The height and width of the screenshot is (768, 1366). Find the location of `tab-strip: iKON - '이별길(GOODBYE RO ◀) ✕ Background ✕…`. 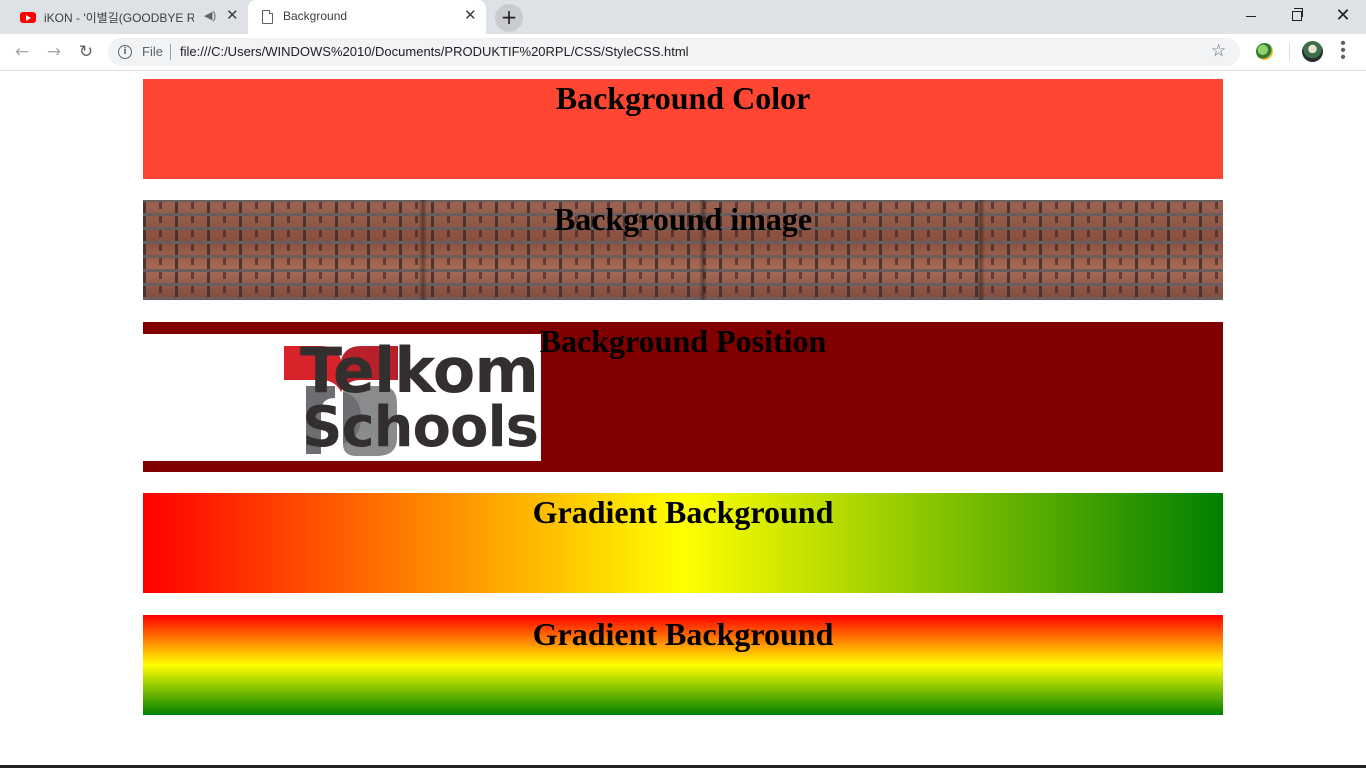

tab-strip: iKON - '이별길(GOODBYE RO ◀) ✕ Background ✕… is located at coordinates (683, 17).